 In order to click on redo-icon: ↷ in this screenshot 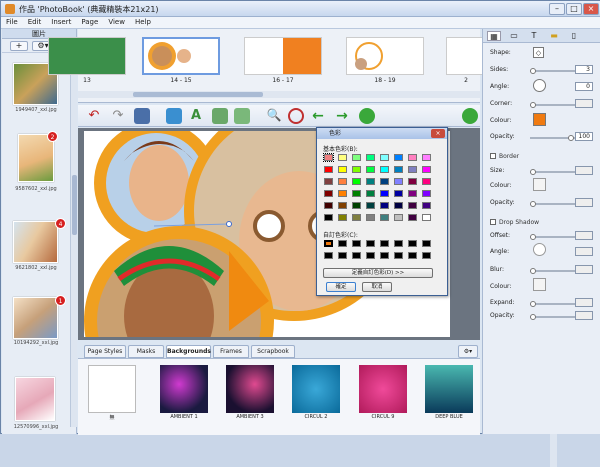, I will do `click(118, 116)`.